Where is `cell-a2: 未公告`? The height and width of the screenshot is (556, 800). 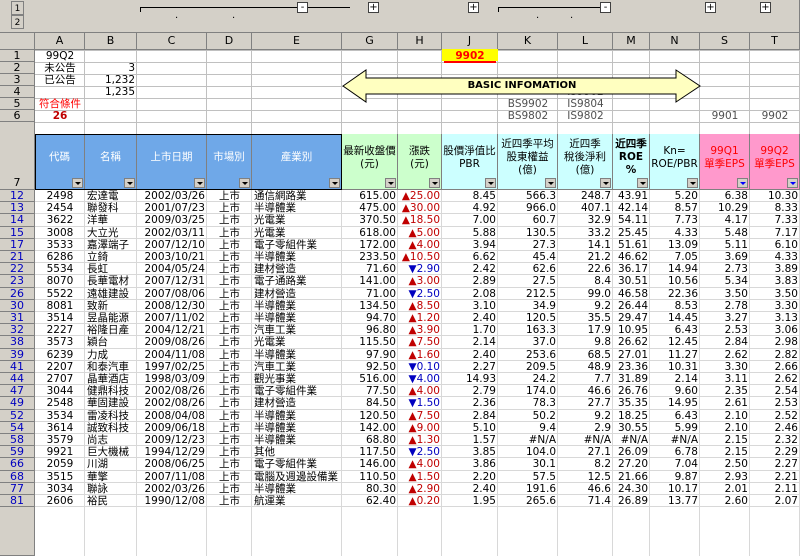 cell-a2: 未公告 is located at coordinates (60, 67).